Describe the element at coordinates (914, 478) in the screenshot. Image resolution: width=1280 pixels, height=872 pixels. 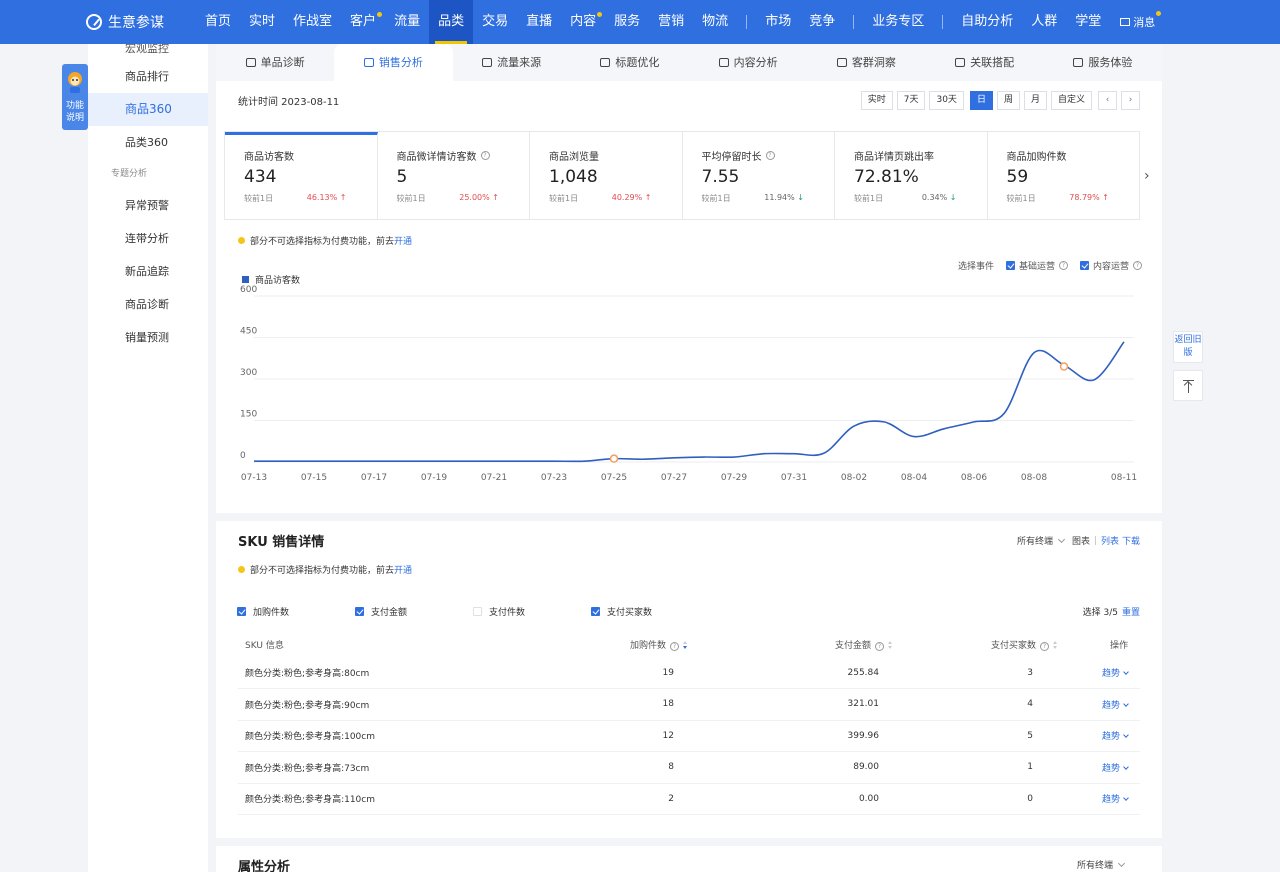
I see `x-tick-label: 08-04` at that location.